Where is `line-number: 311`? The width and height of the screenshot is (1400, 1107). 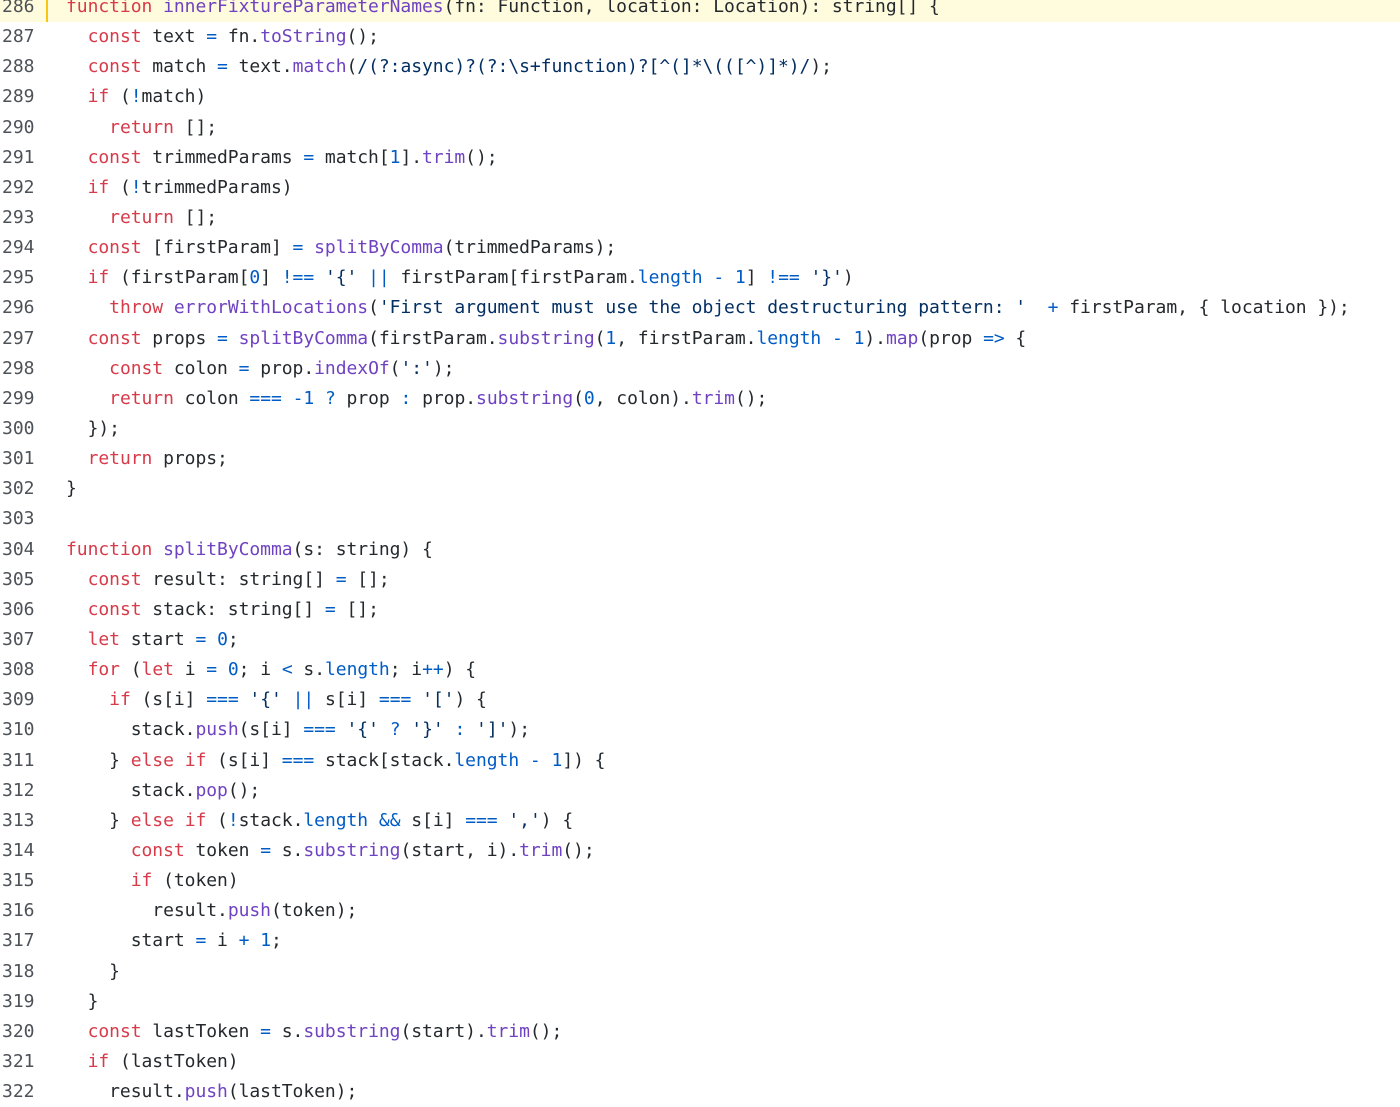 line-number: 311 is located at coordinates (24, 761).